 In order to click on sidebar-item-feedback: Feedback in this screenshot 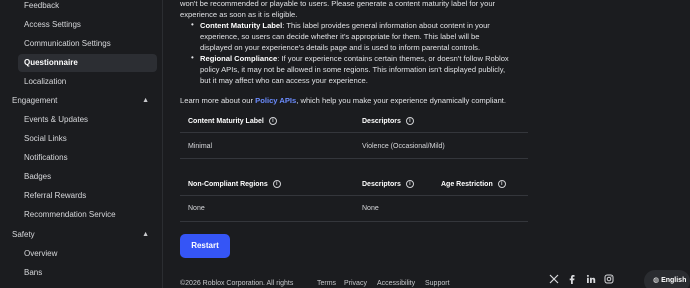, I will do `click(87, 7)`.